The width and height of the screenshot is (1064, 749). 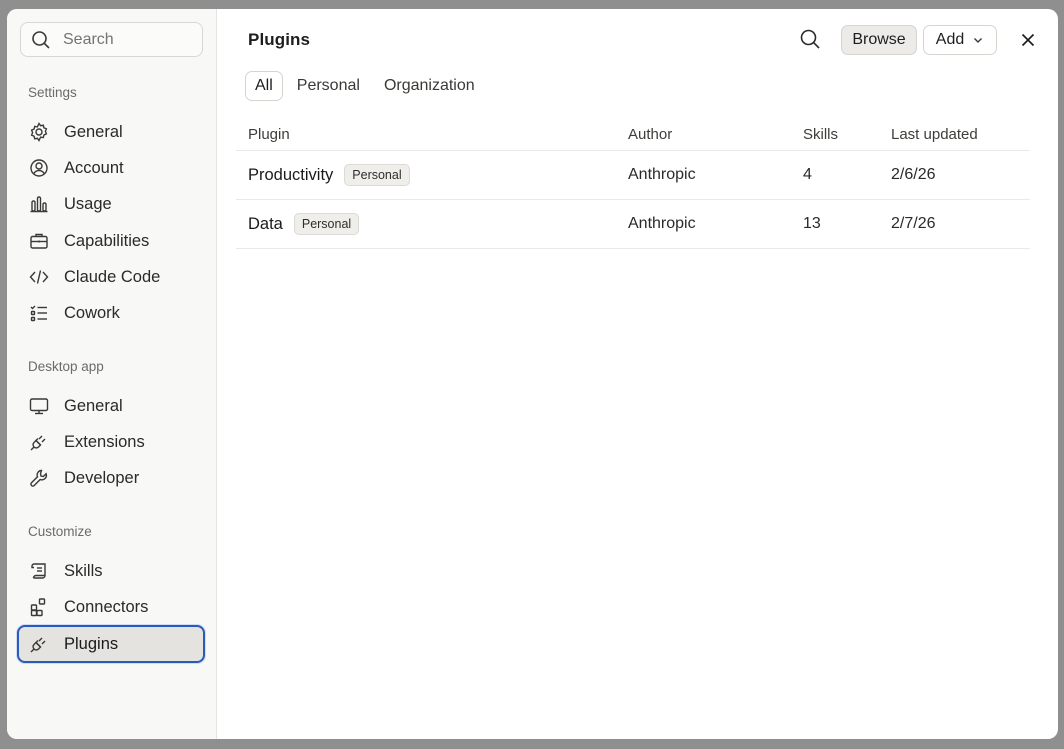 I want to click on search-button, so click(x=810, y=39).